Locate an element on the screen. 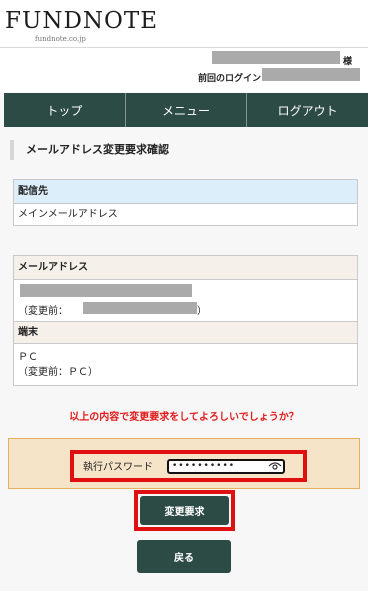  last-login-label: 前回のログイン is located at coordinates (230, 79).